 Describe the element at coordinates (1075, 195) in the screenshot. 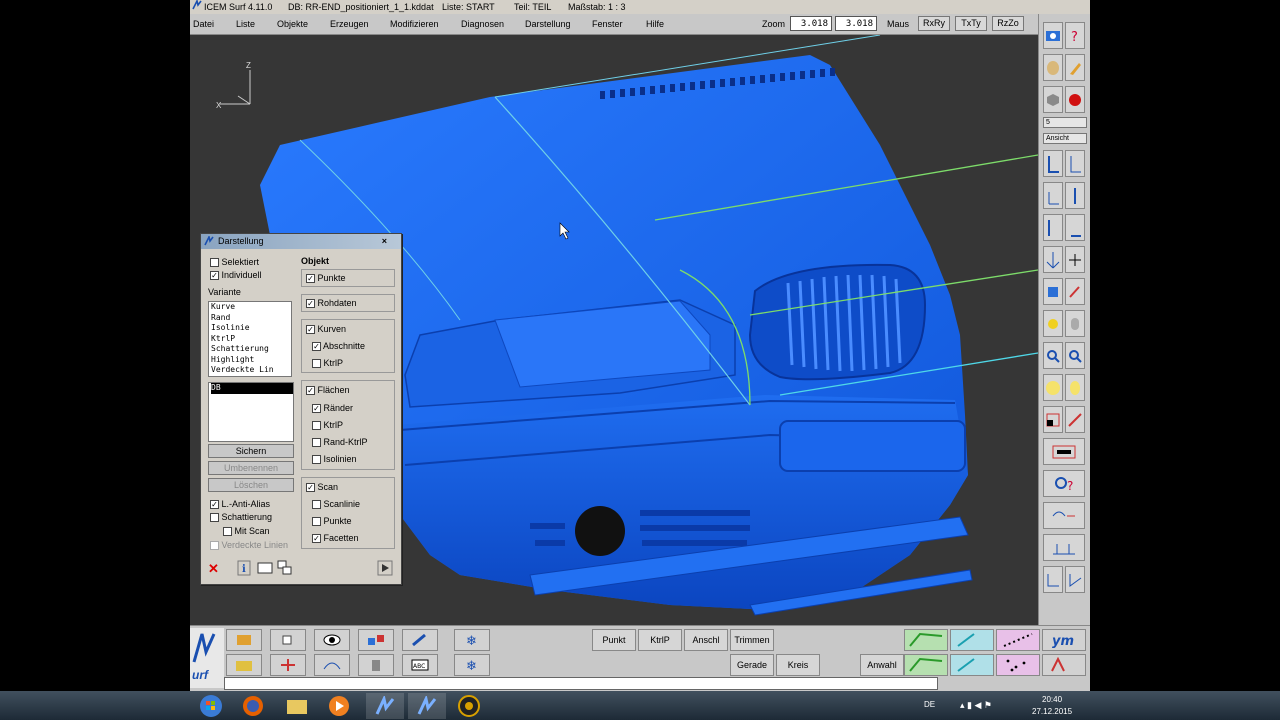

I see `view-z-icon` at that location.